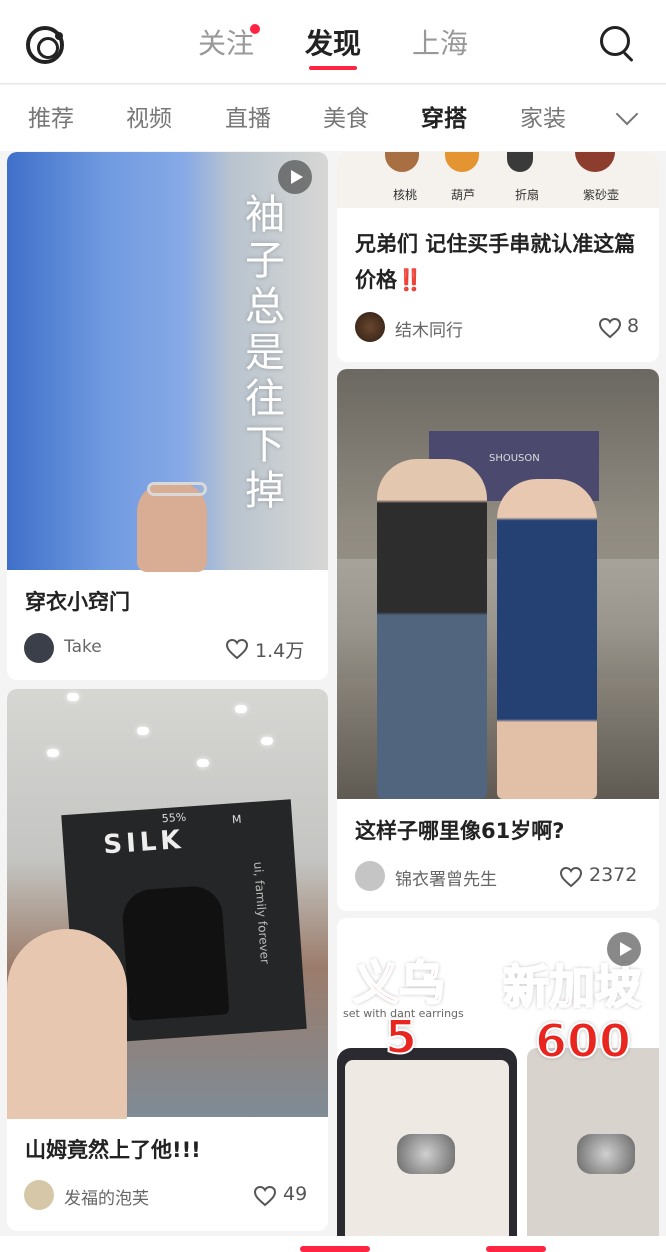 The image size is (666, 1252). I want to click on tab-follow: 关注, so click(226, 44).